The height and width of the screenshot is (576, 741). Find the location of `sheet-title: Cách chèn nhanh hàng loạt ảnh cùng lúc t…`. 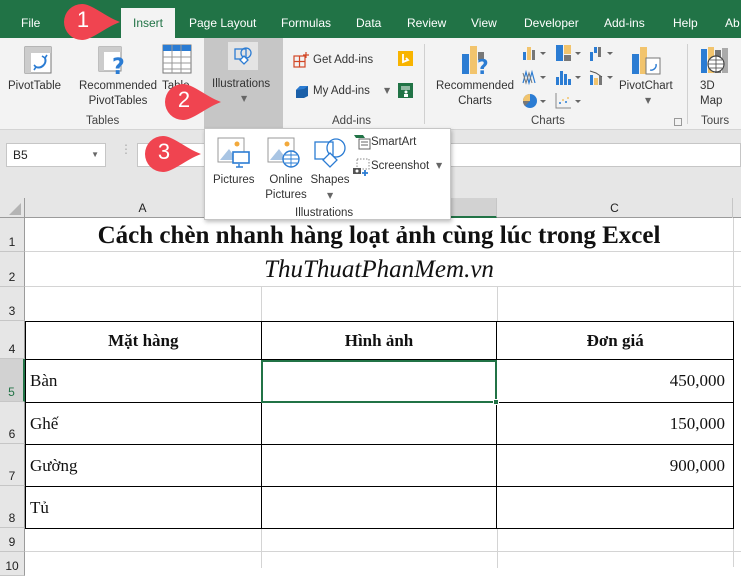

sheet-title: Cách chèn nhanh hàng loạt ảnh cùng lúc t… is located at coordinates (379, 236).